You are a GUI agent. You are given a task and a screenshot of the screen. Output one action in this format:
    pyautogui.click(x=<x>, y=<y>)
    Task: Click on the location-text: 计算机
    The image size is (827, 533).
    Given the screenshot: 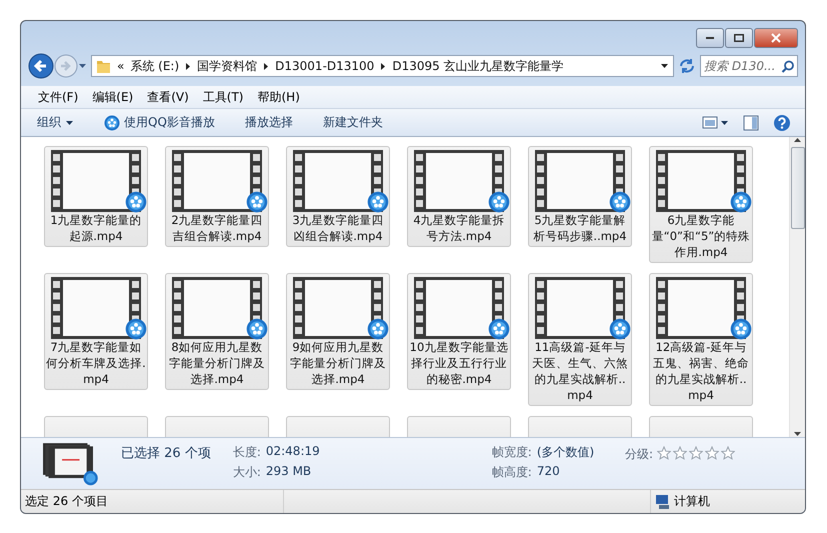 What is the action you would take?
    pyautogui.click(x=692, y=501)
    